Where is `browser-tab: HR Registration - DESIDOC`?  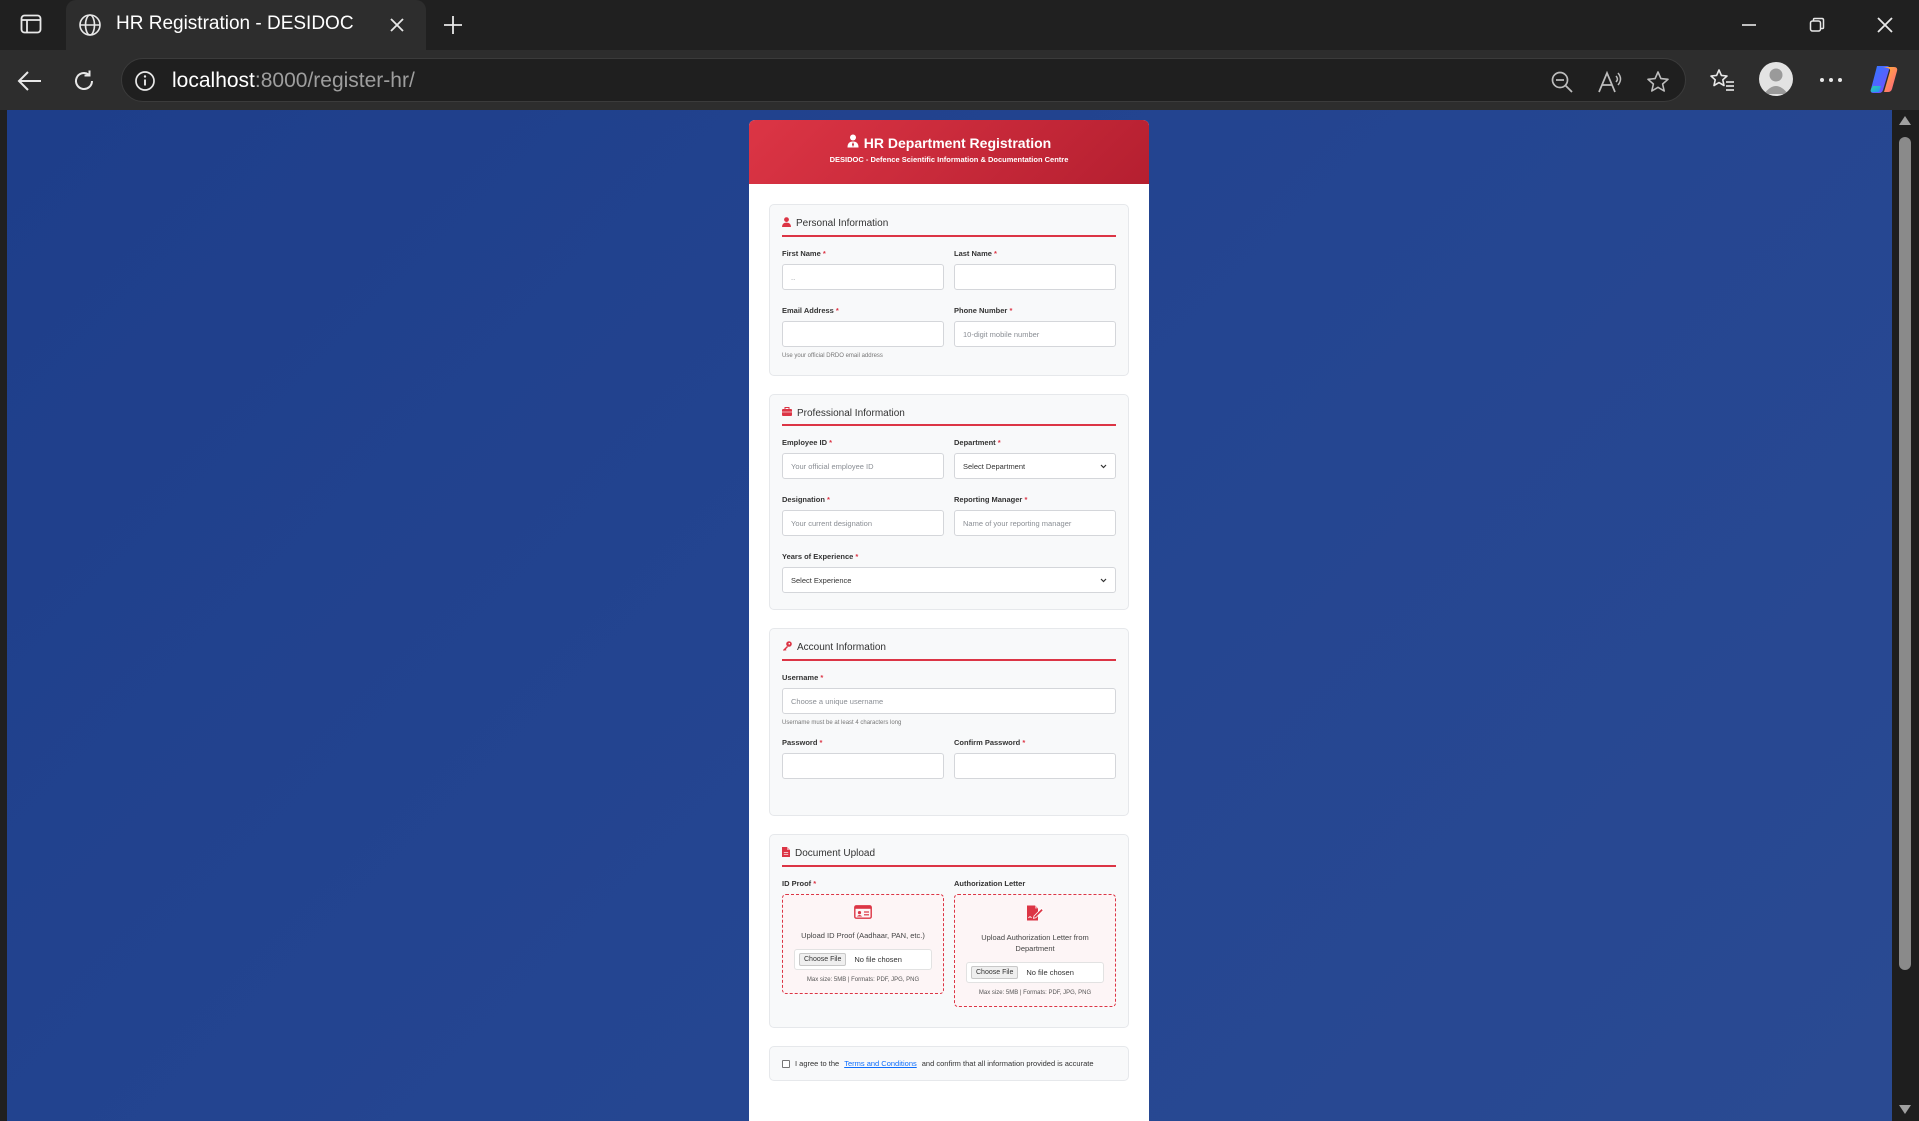
browser-tab: HR Registration - DESIDOC is located at coordinates (246, 25).